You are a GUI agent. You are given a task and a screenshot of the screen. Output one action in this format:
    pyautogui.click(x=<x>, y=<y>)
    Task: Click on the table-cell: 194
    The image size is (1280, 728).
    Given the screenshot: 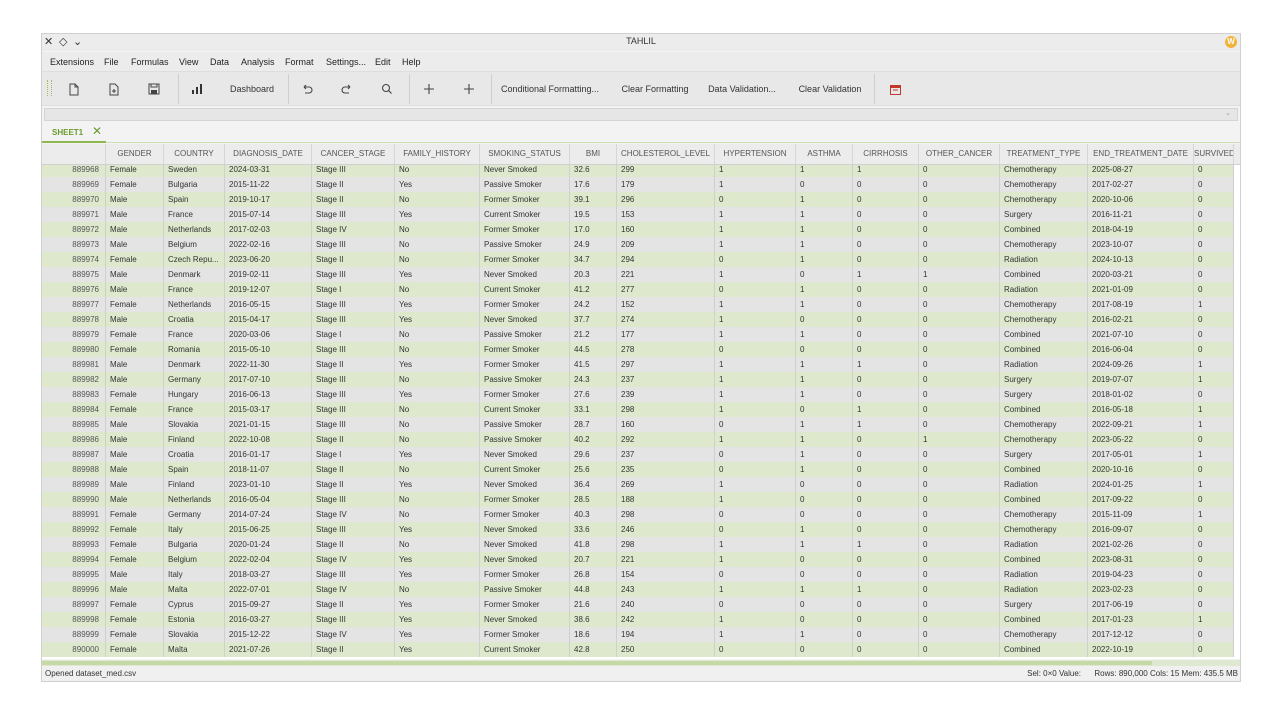 What is the action you would take?
    pyautogui.click(x=666, y=634)
    